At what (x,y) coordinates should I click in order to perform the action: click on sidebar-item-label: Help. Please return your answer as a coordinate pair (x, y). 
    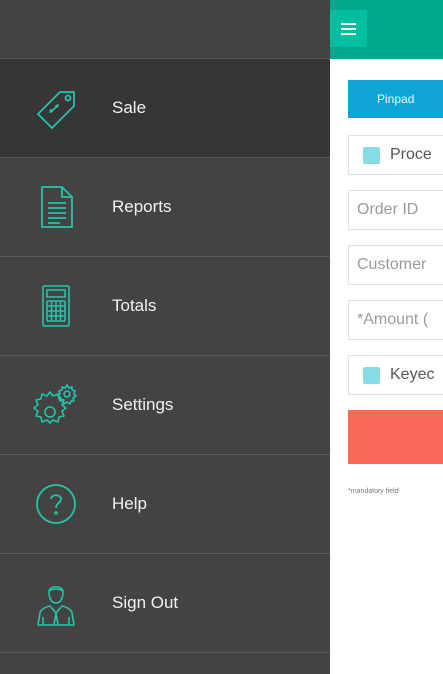
    Looking at the image, I should click on (129, 503).